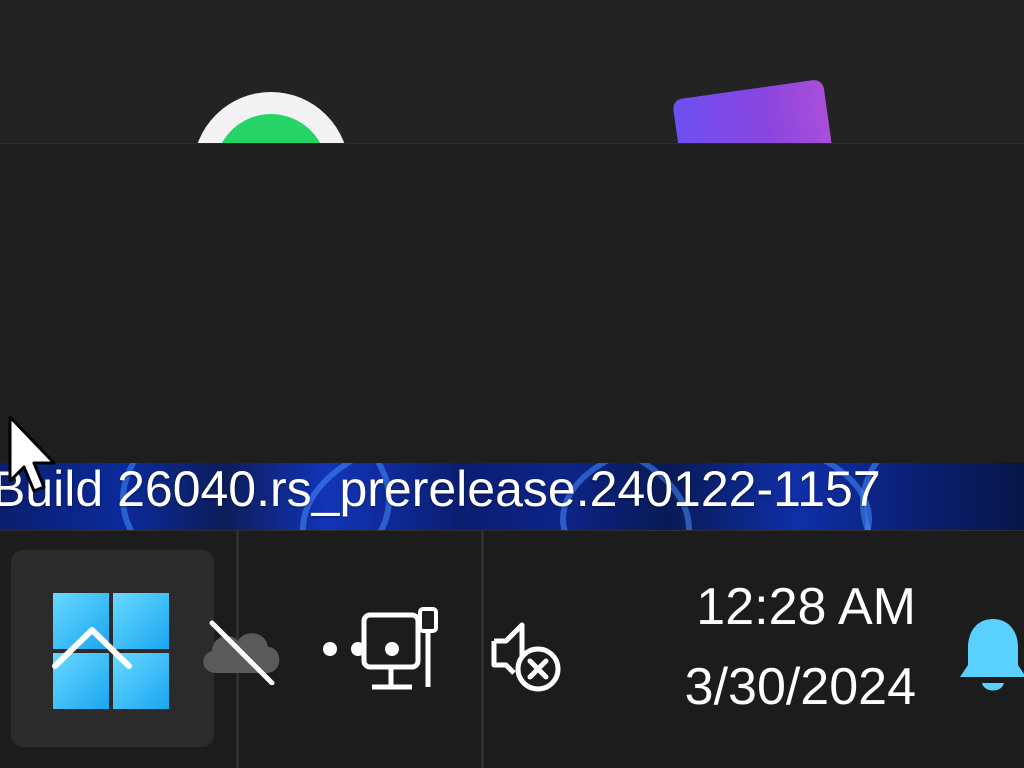  Describe the element at coordinates (92, 647) in the screenshot. I see `chevron-up-icon` at that location.